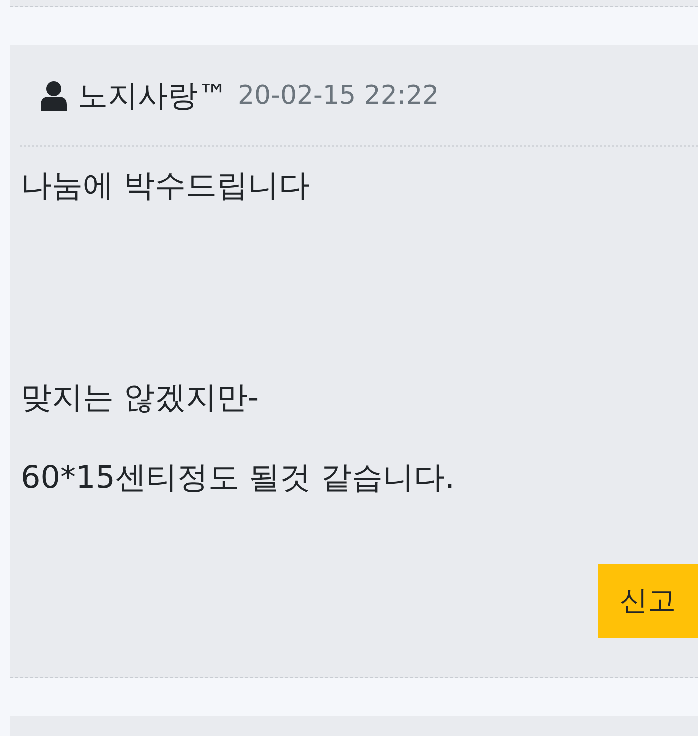 The height and width of the screenshot is (736, 698). I want to click on comment-date: 20-02-15 22:22, so click(339, 96).